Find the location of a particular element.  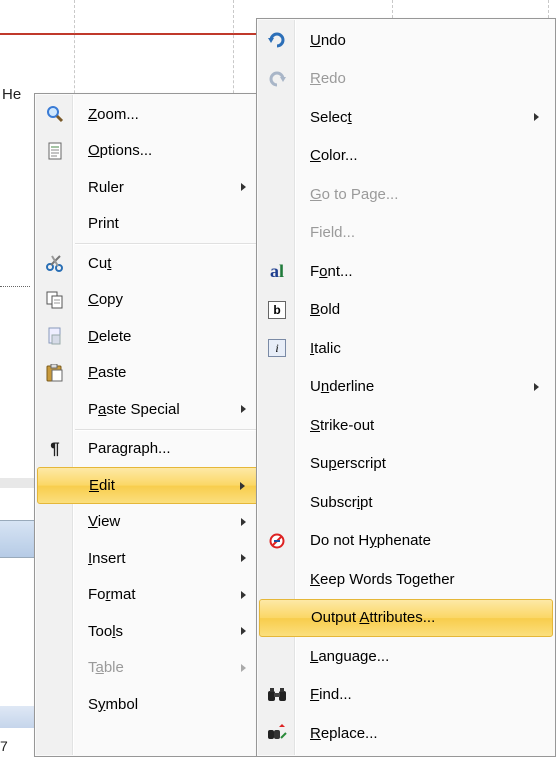

menu-item-copy: Copy is located at coordinates (148, 300).